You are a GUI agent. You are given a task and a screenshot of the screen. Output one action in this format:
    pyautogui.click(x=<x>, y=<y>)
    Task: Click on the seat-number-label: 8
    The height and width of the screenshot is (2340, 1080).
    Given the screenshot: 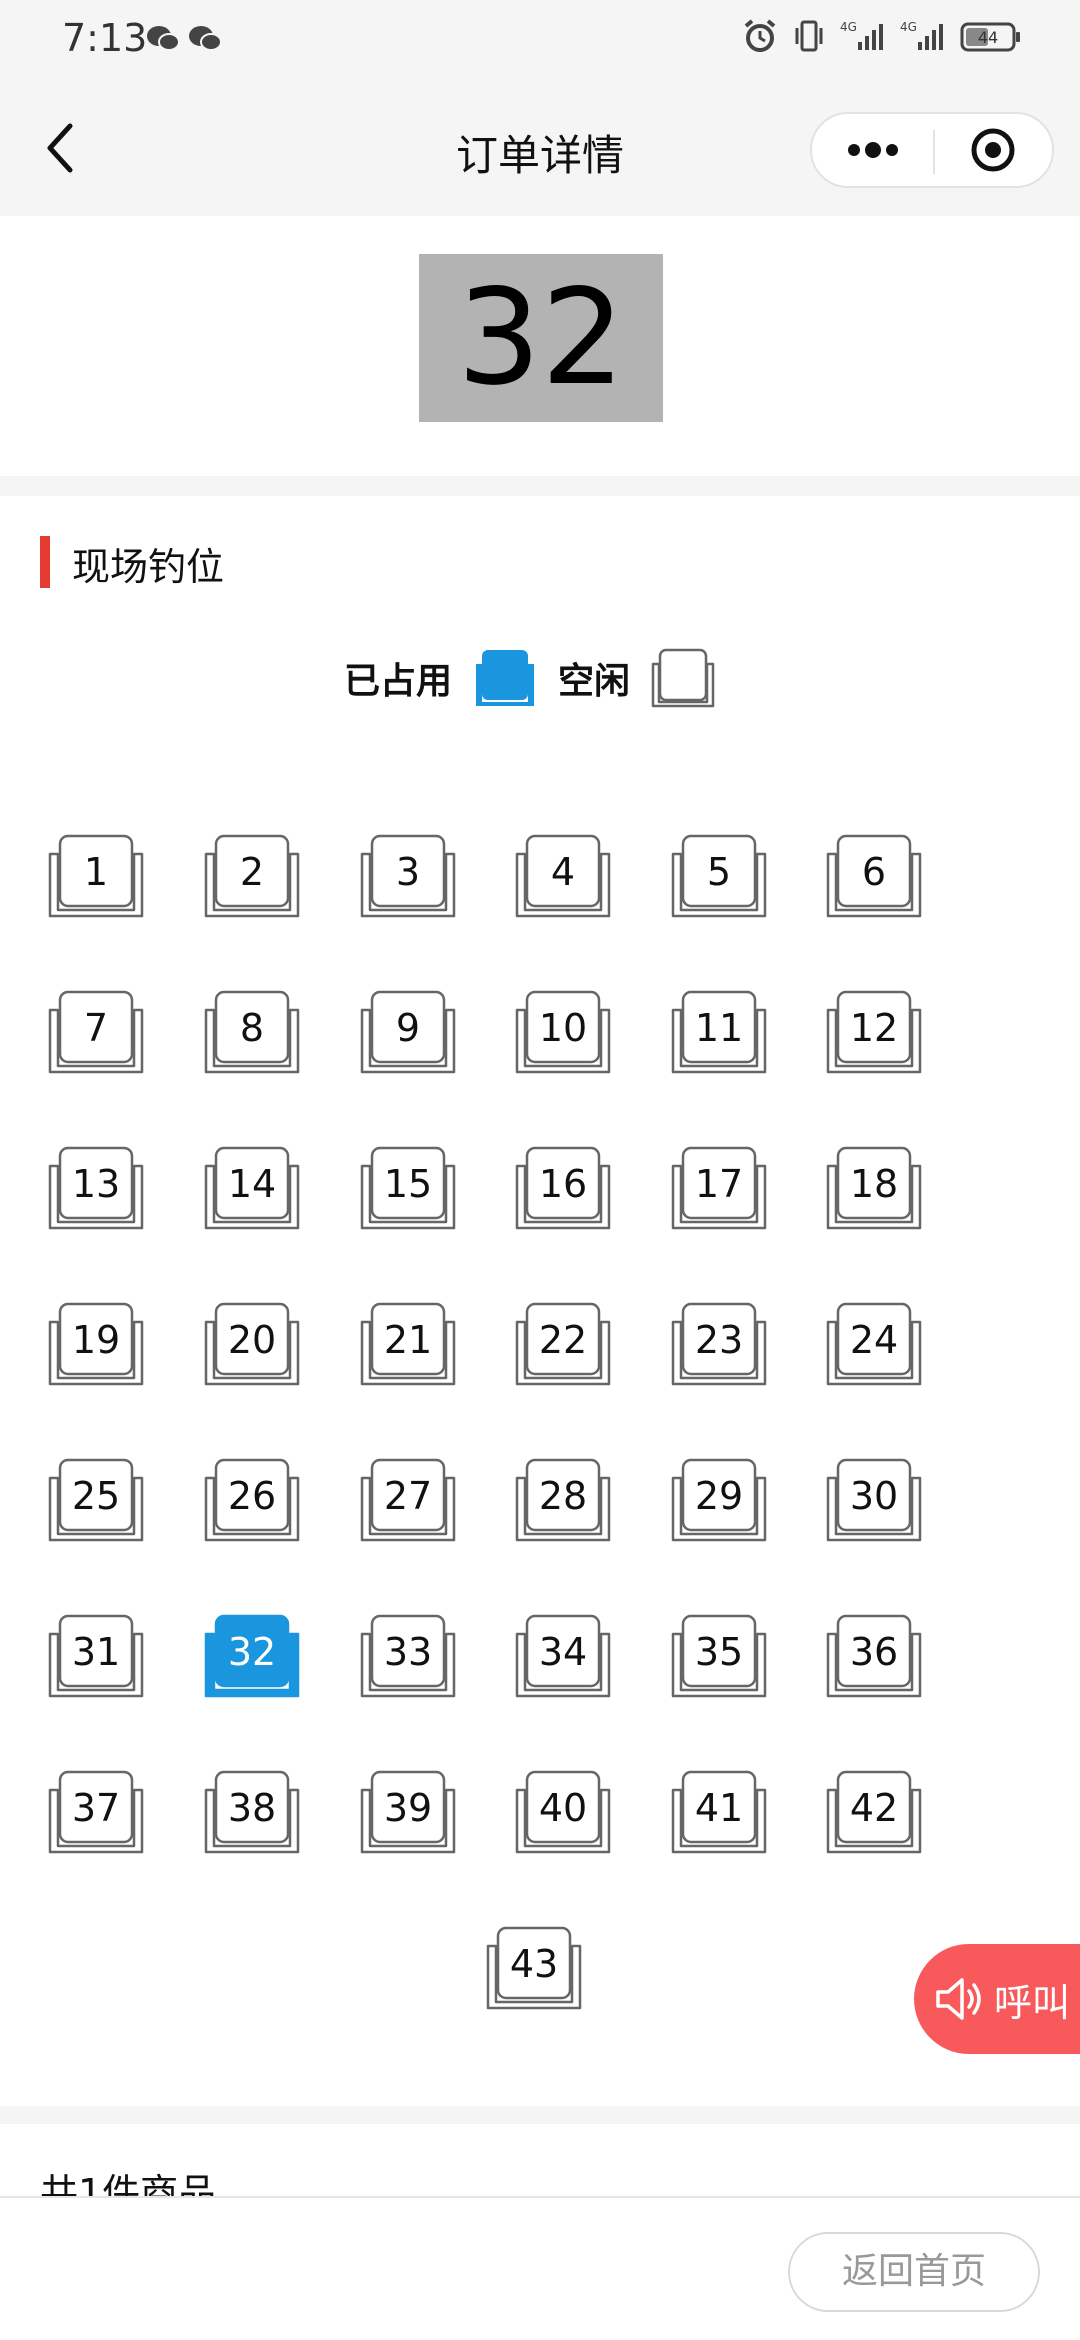 What is the action you would take?
    pyautogui.click(x=252, y=1028)
    